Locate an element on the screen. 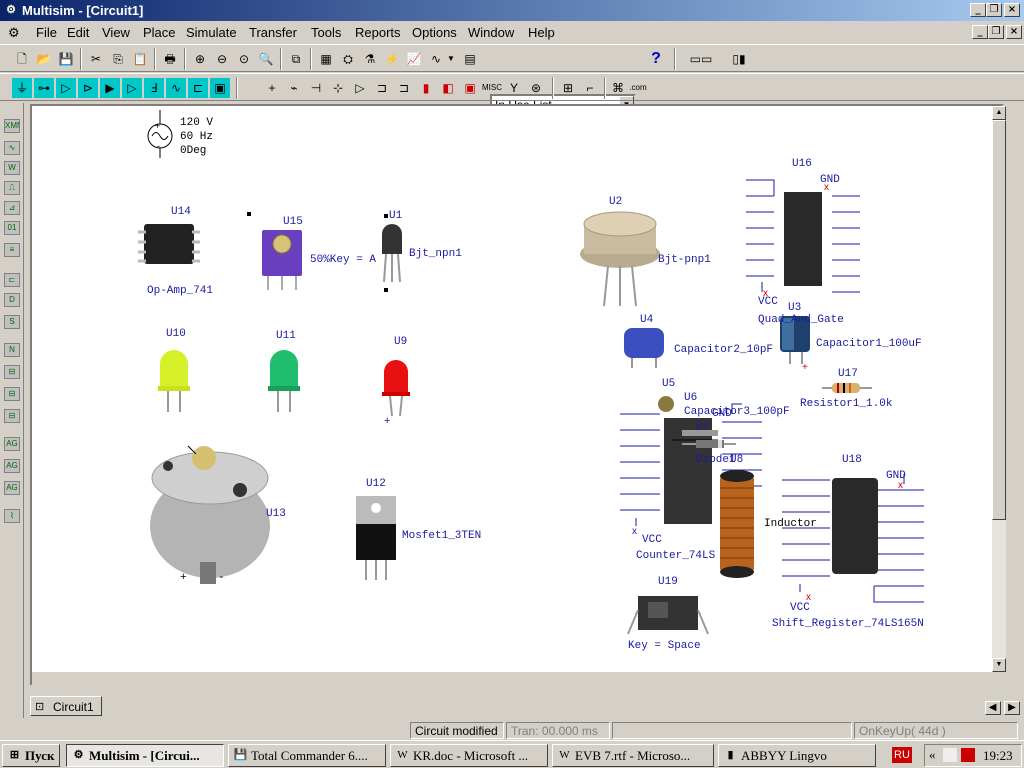 This screenshot has height=768, width=1024. tab-circuit1: ⊡ Circuit1 is located at coordinates (66, 706).